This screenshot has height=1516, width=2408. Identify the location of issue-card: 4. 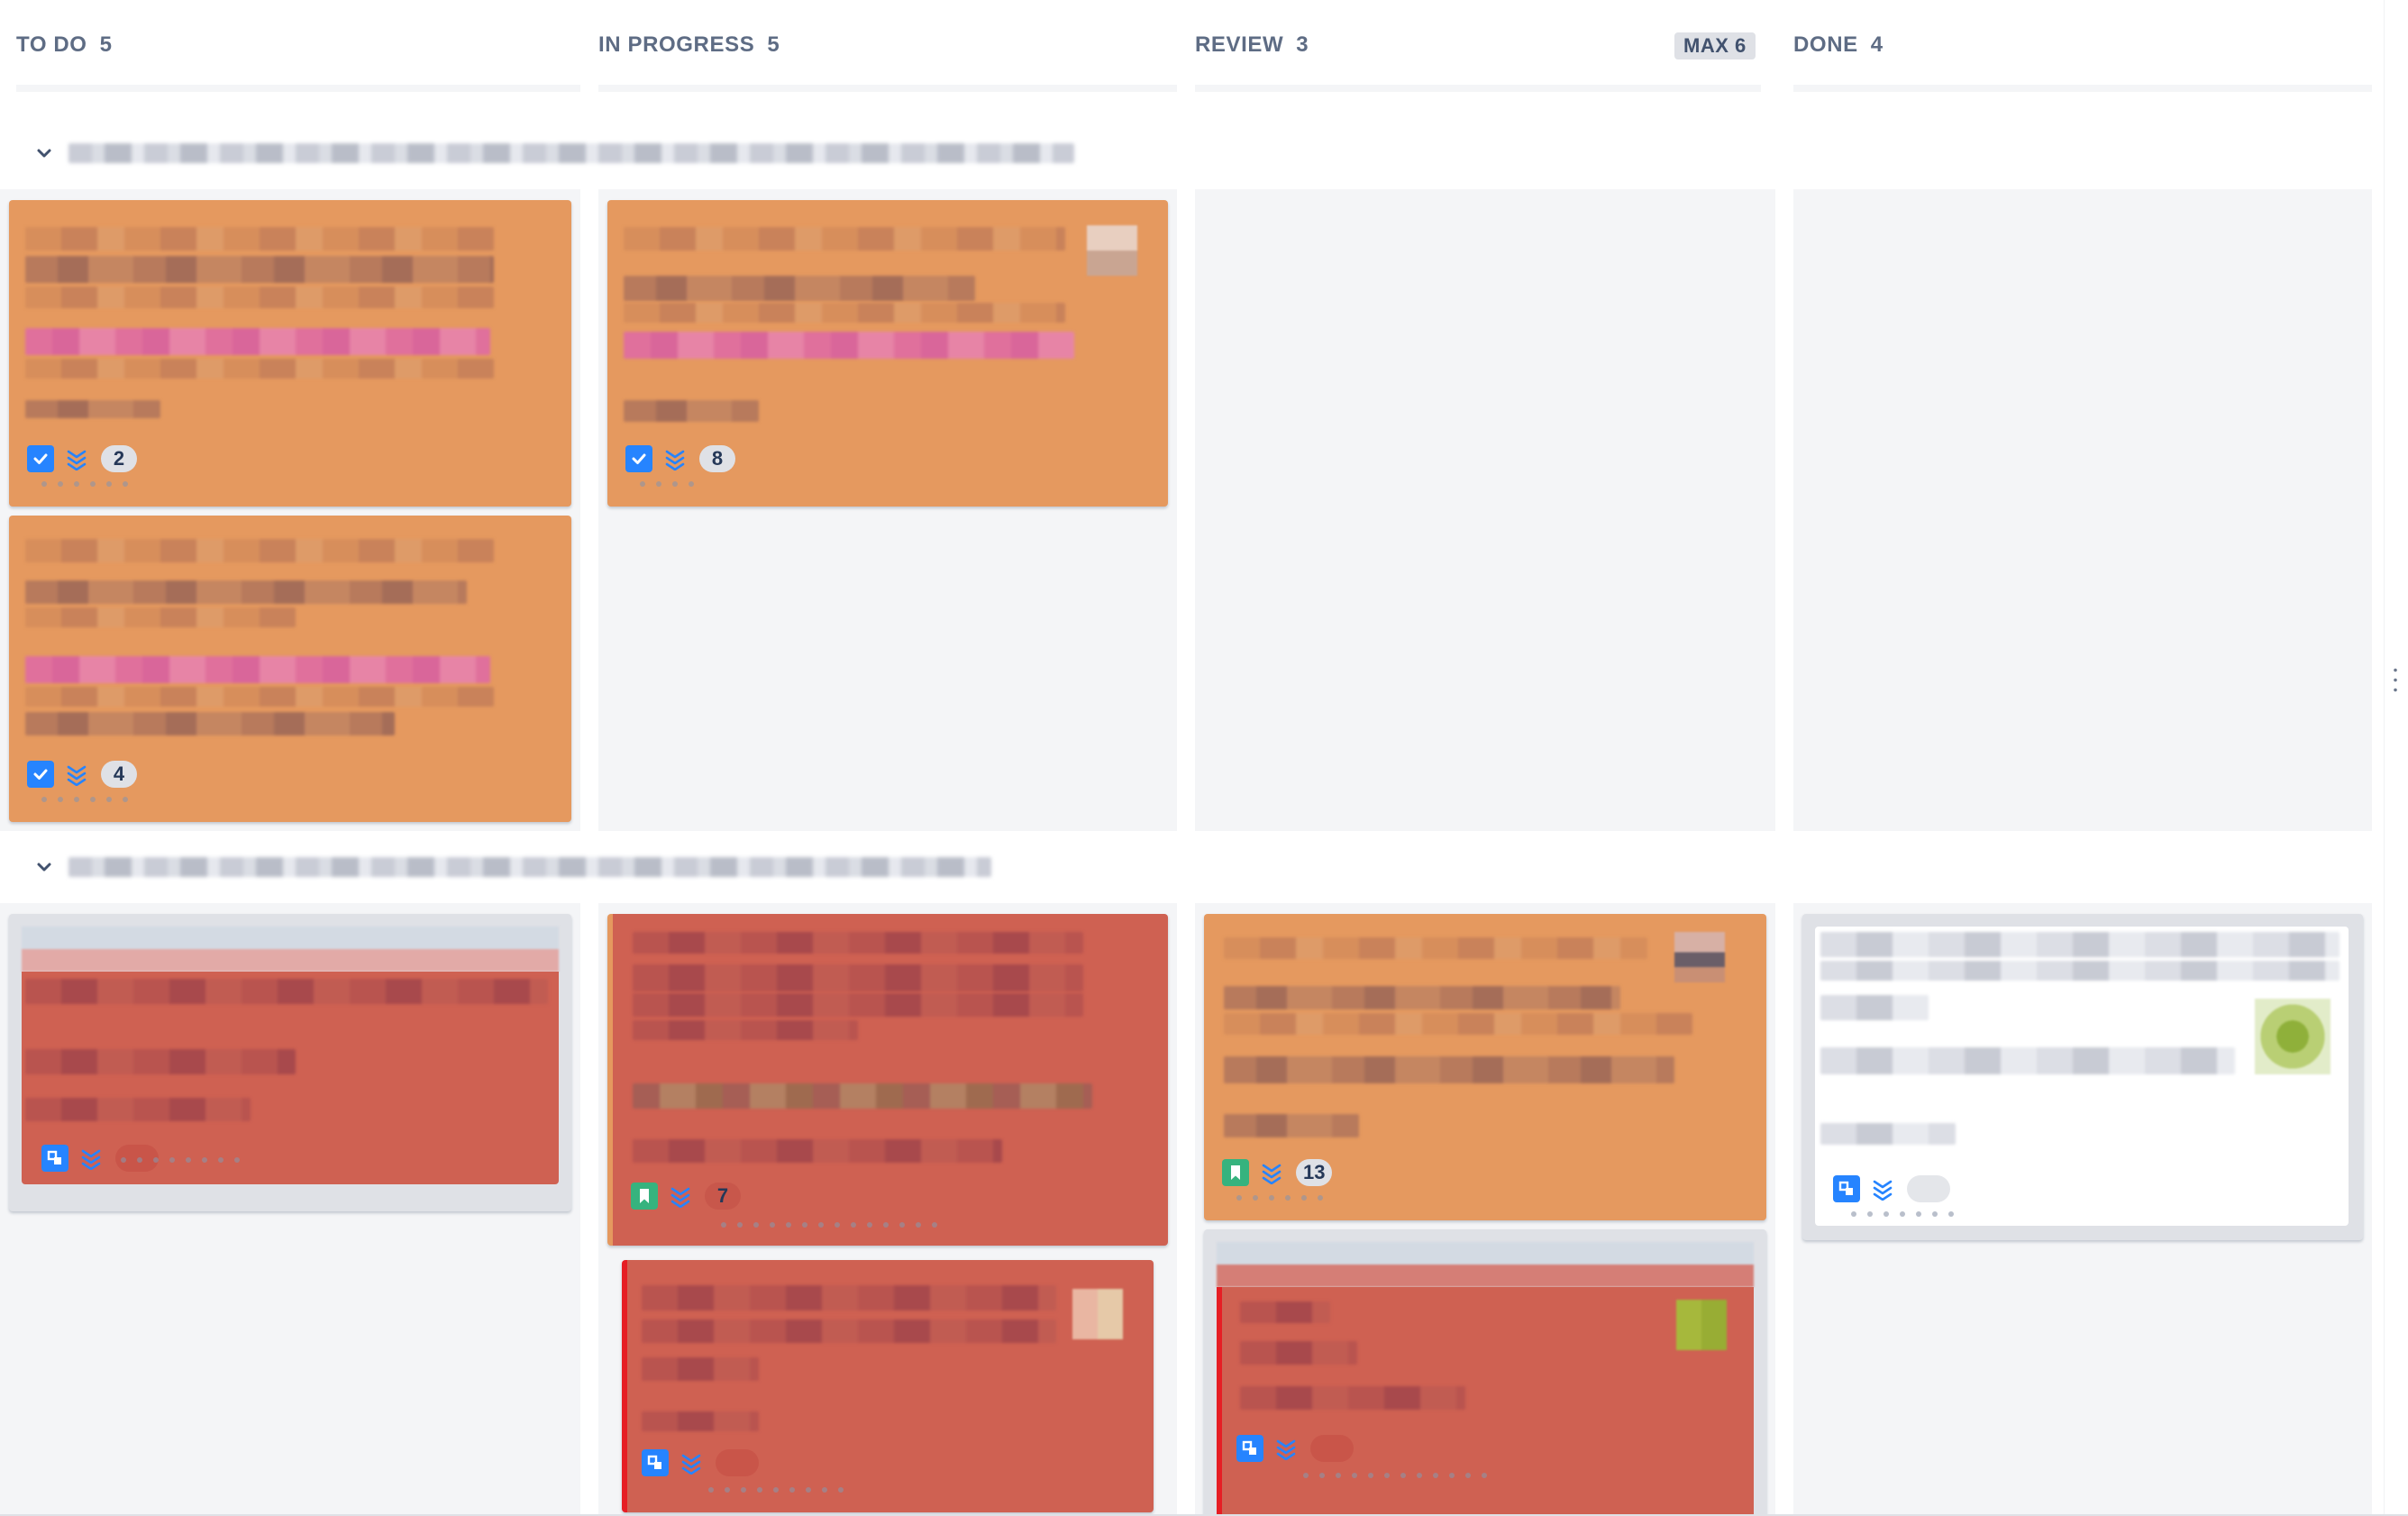
(290, 669).